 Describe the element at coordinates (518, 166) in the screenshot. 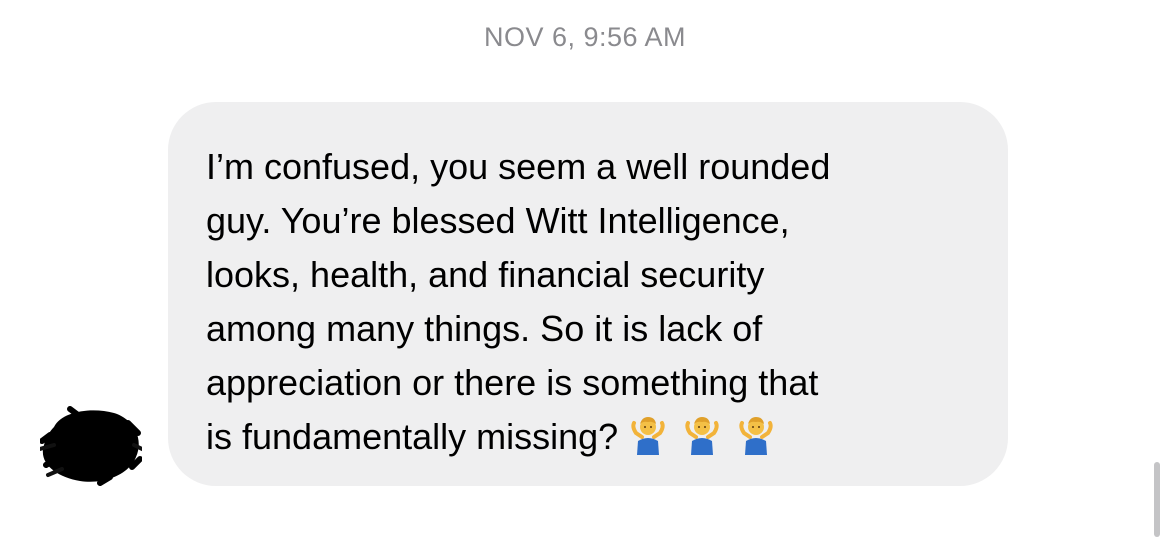

I see `message-line: I’m confused, you seem a well rounded` at that location.